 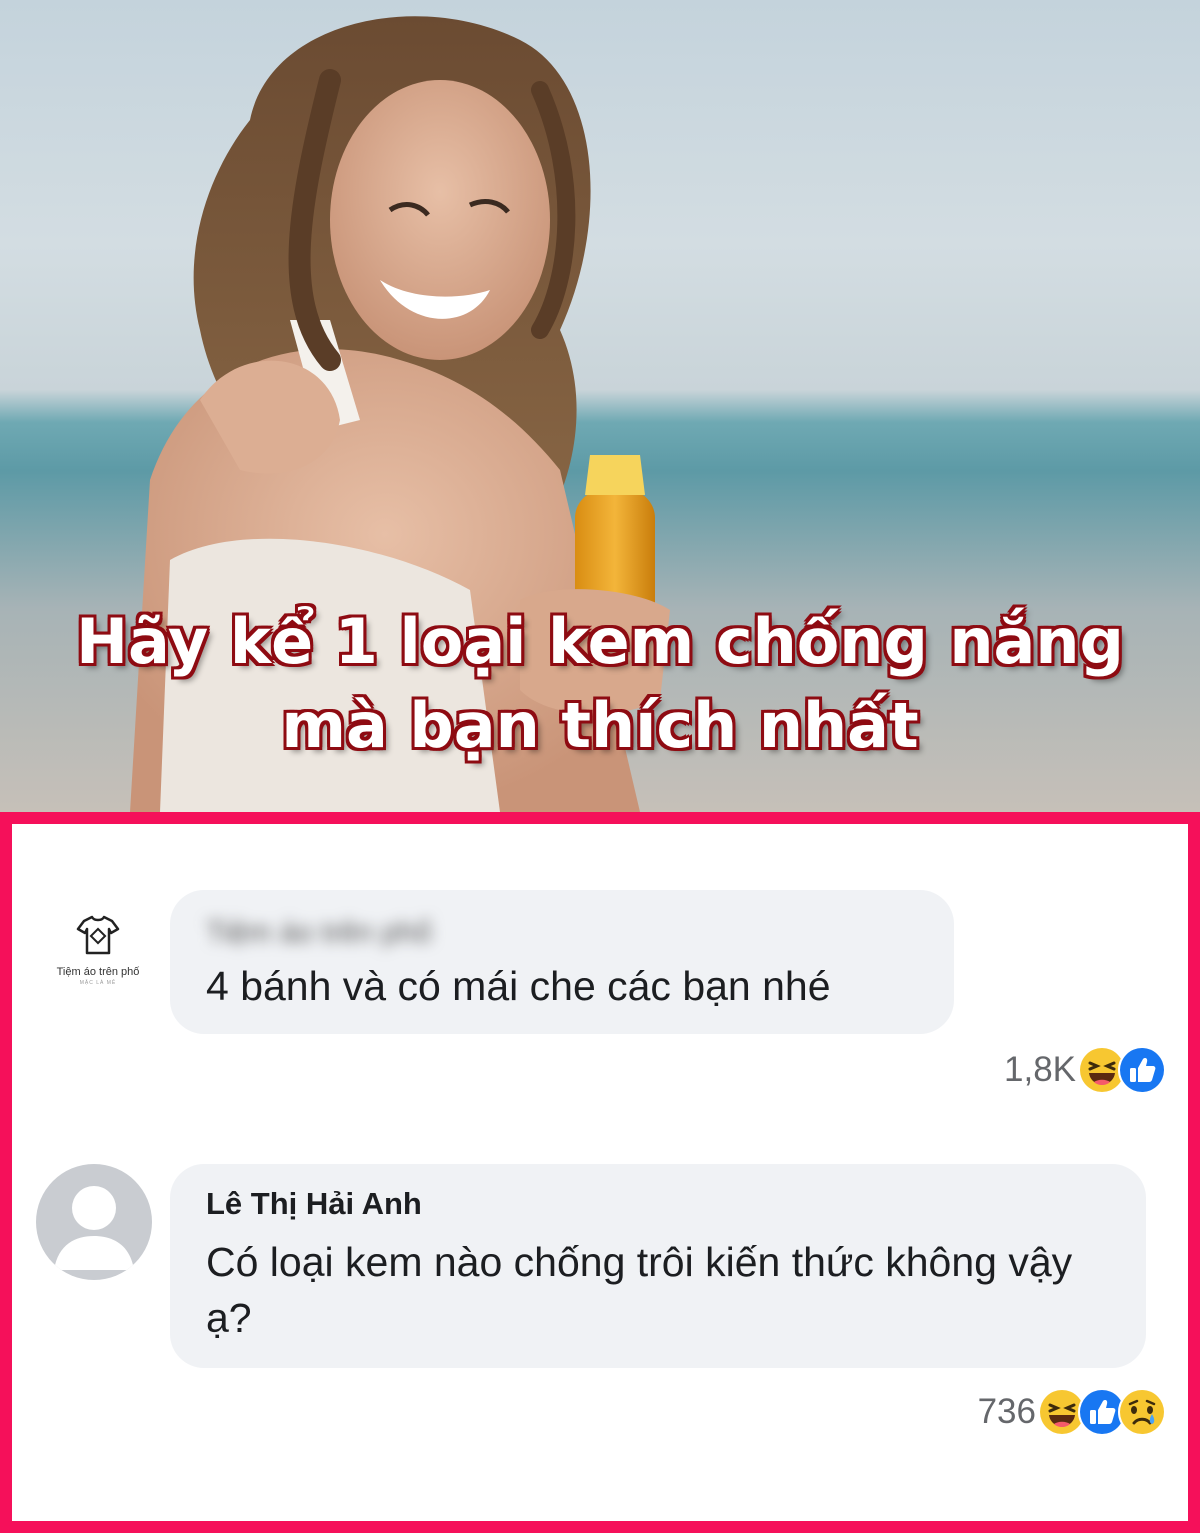 I want to click on reaction-summary: 1,8K, so click(x=1085, y=1070).